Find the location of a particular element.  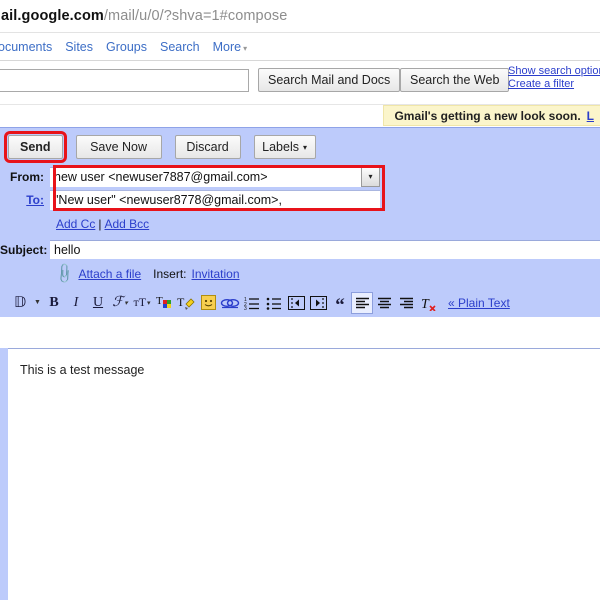

subject-value: hello is located at coordinates (67, 250).